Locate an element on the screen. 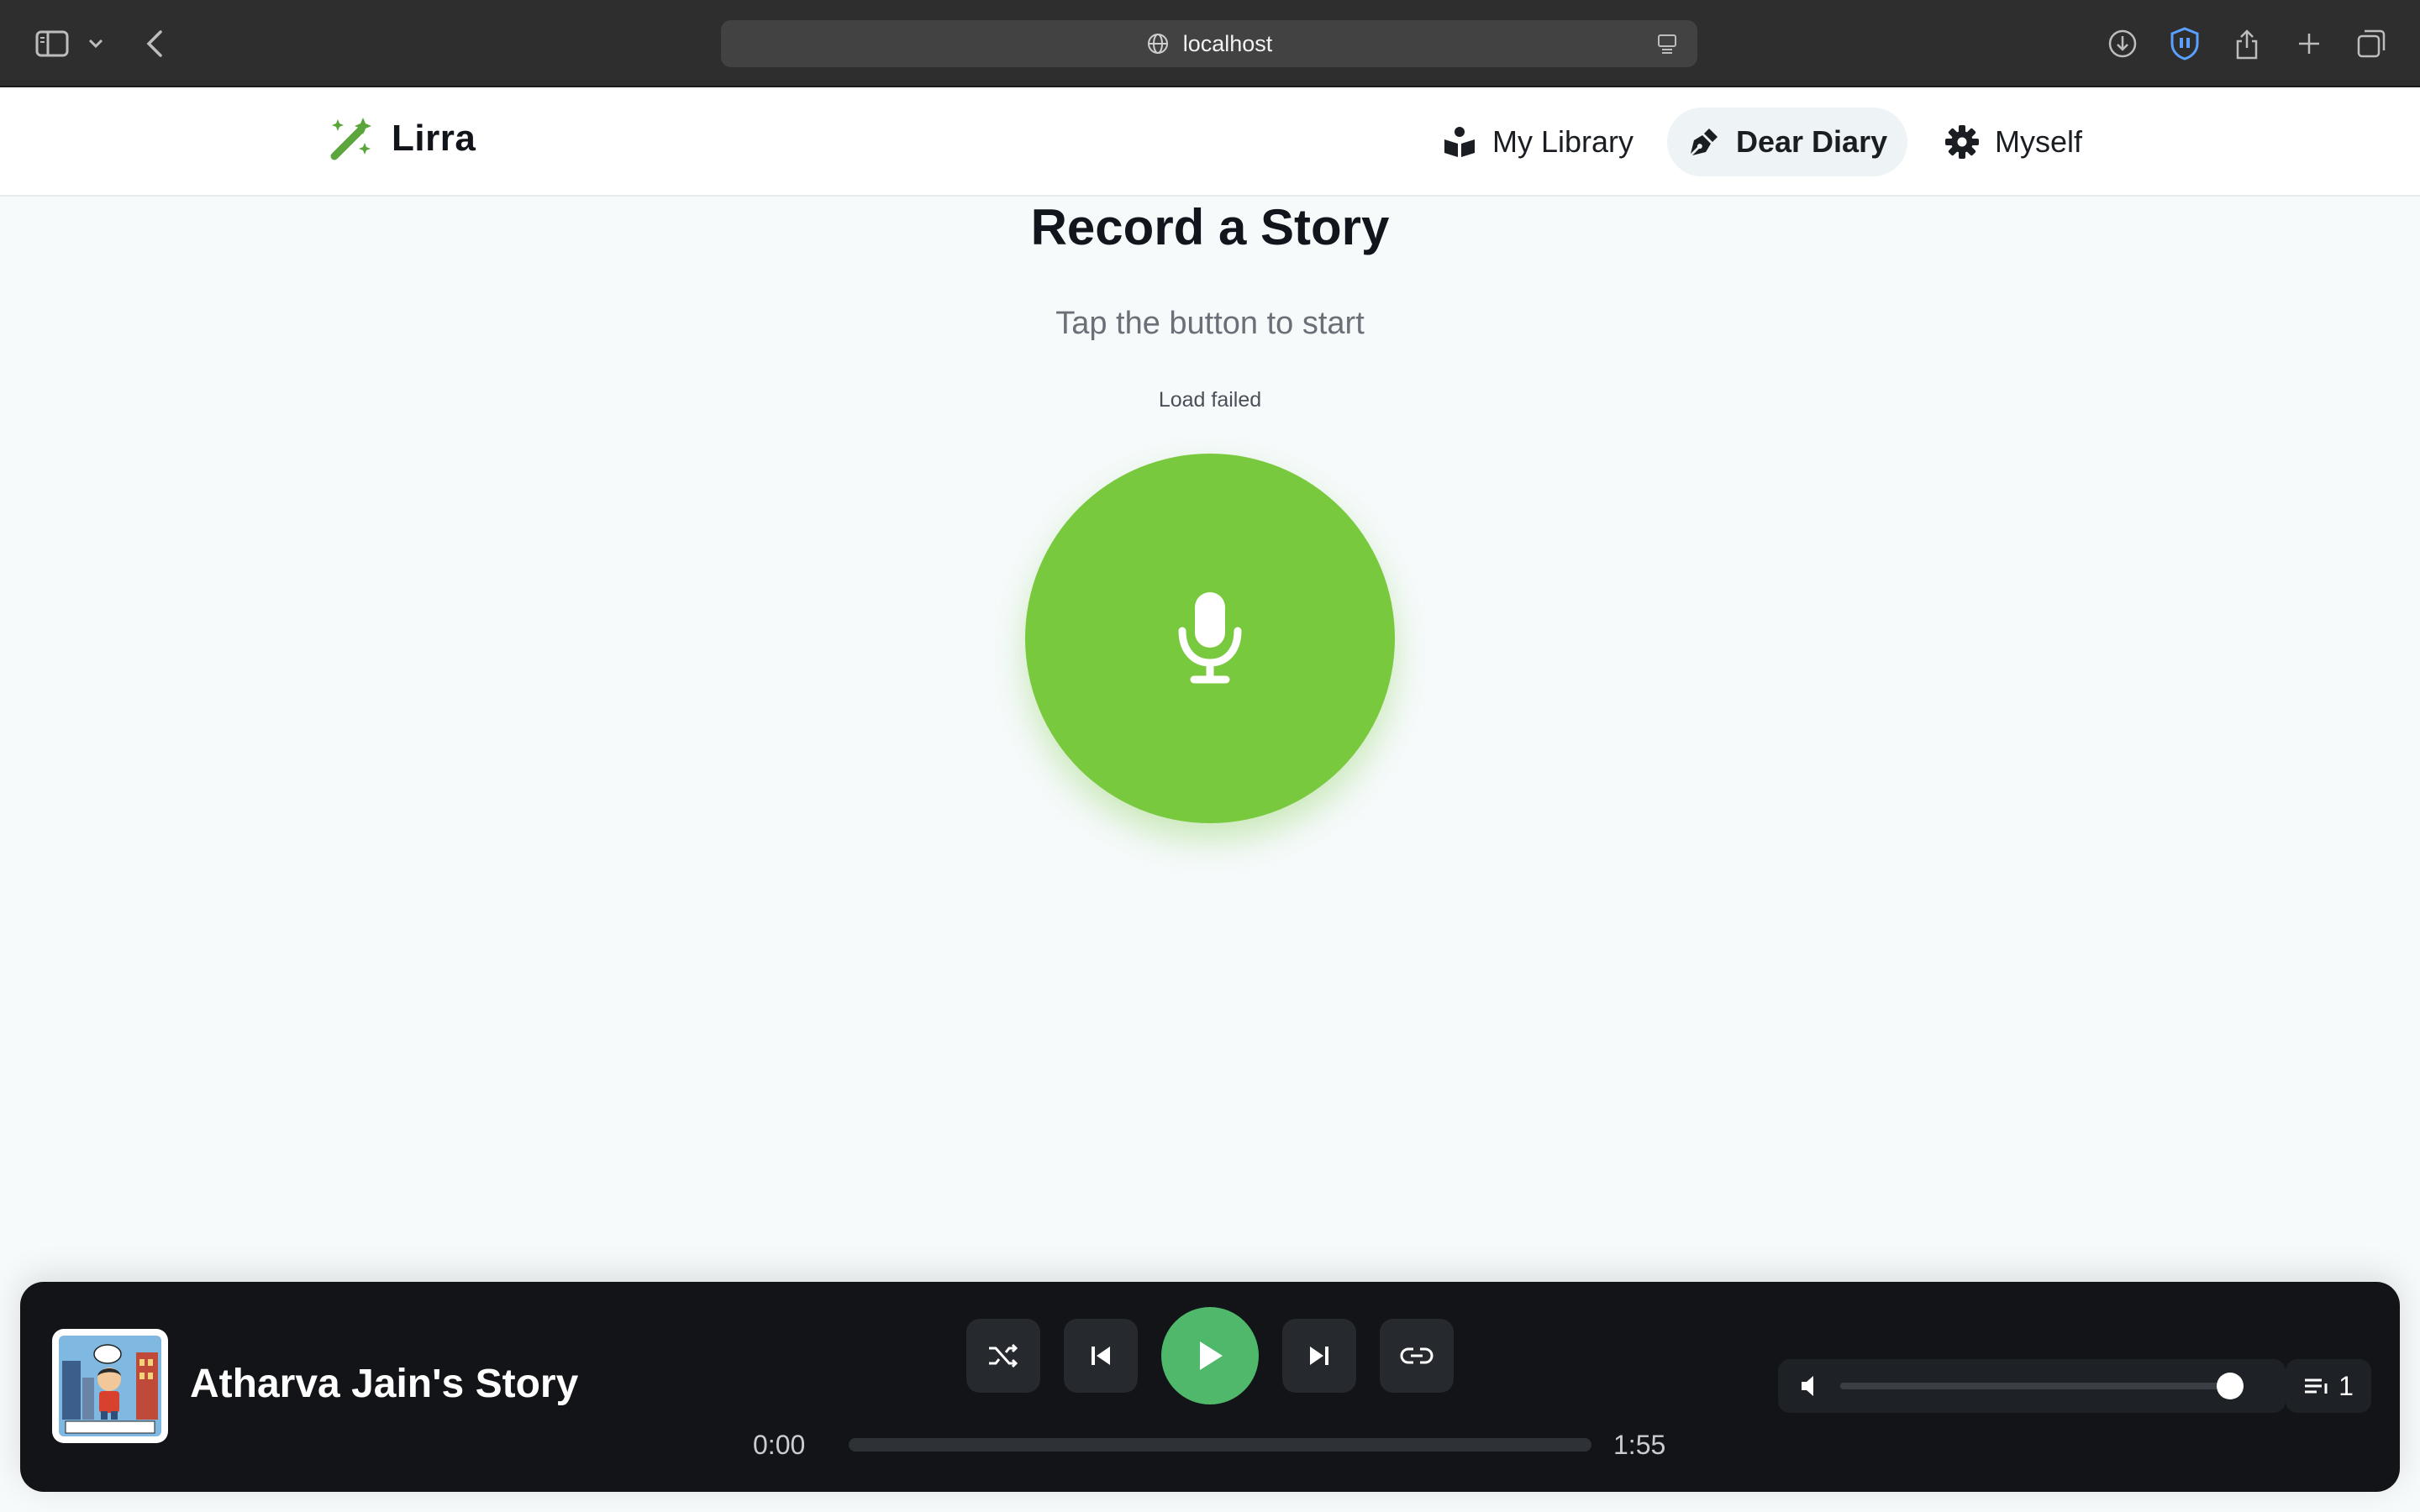 The height and width of the screenshot is (1512, 2420). microphone-icon is located at coordinates (1210, 638).